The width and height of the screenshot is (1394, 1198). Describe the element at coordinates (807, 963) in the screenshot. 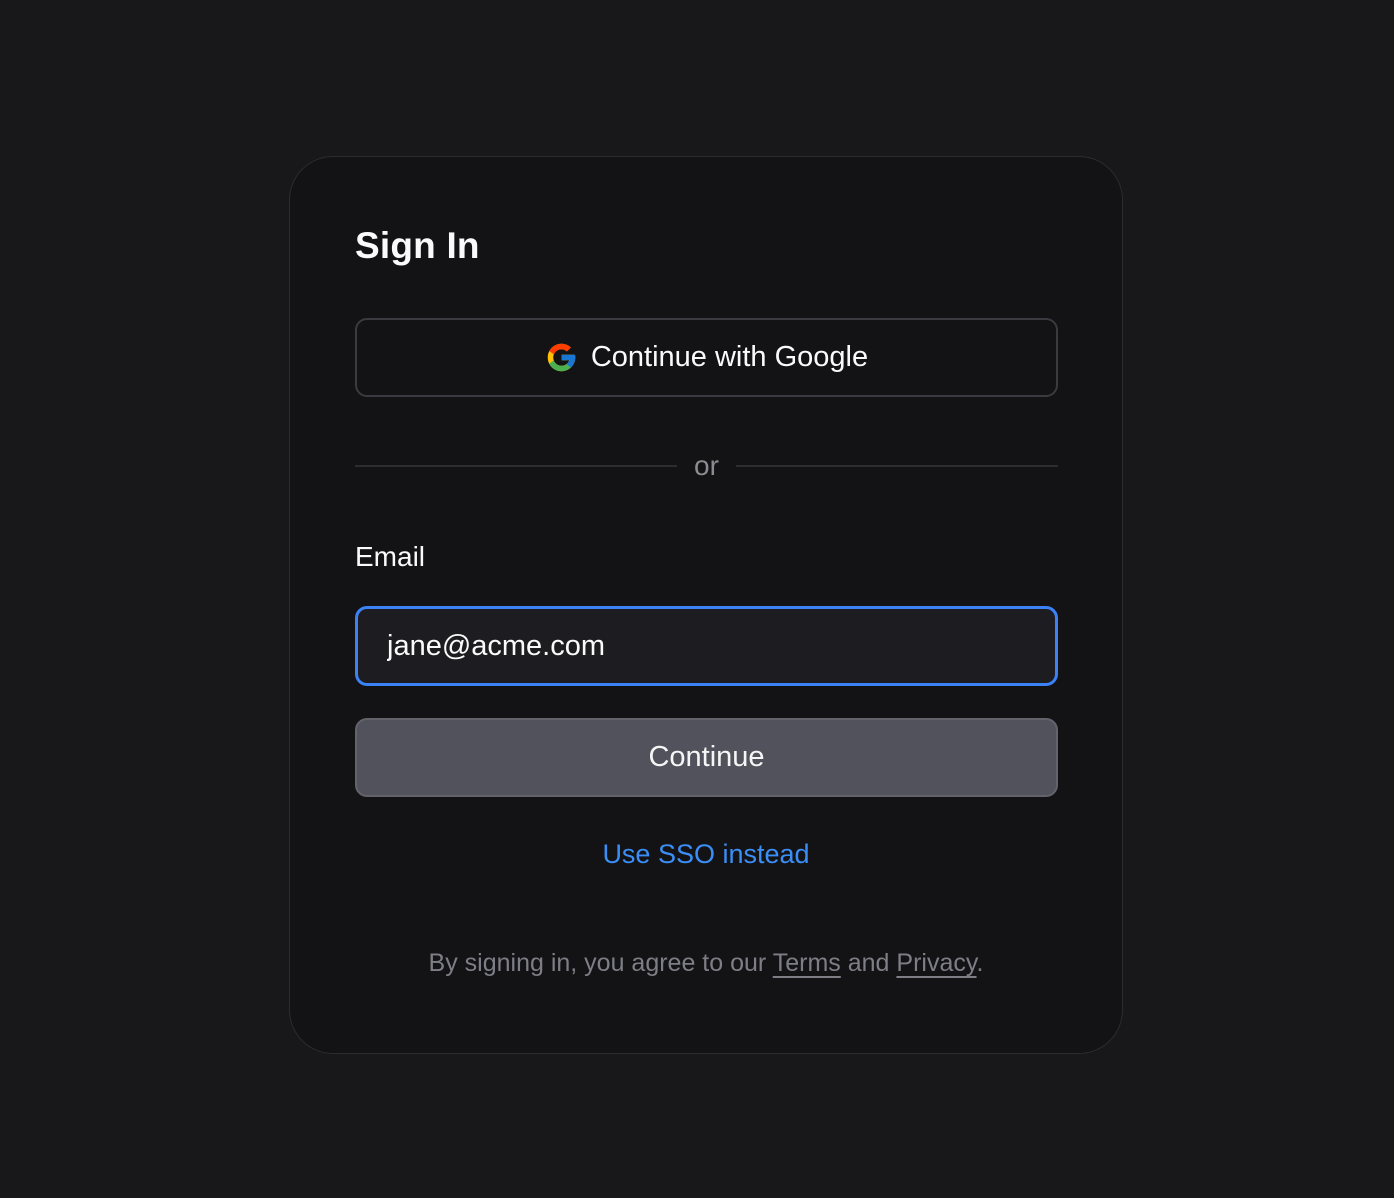

I see `terms-link: Terms` at that location.